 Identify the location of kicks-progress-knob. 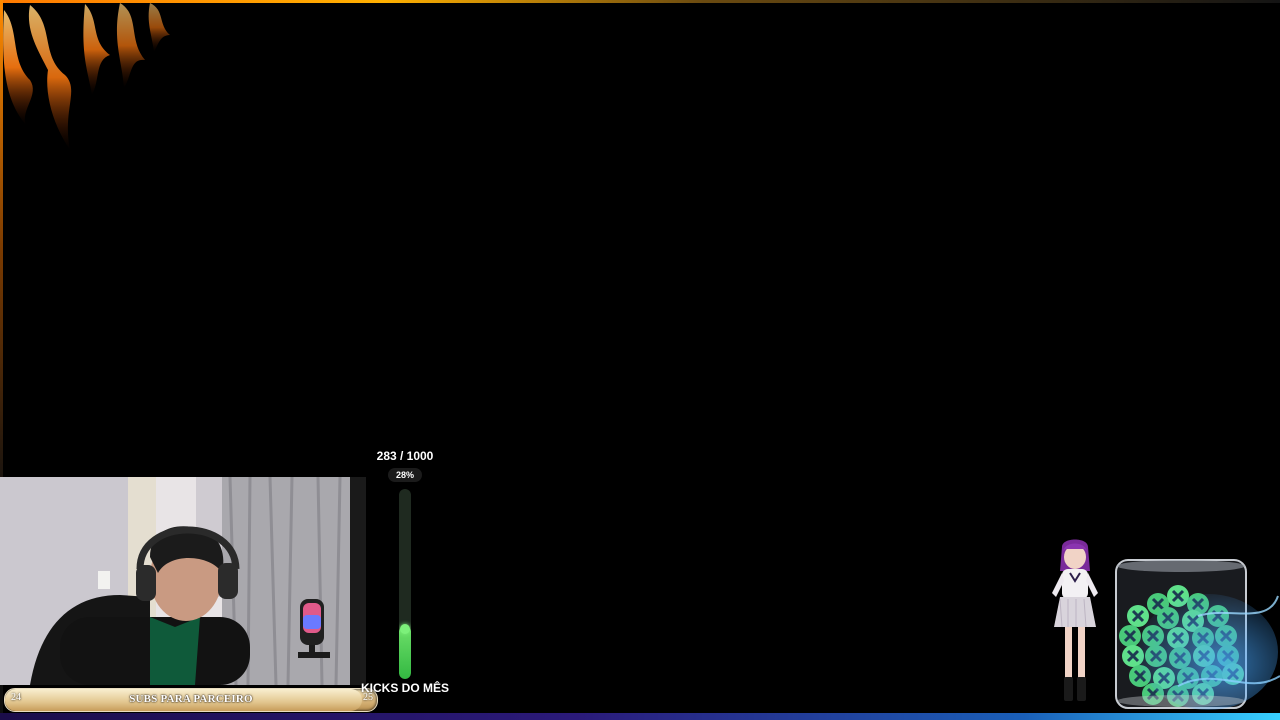
(405, 629).